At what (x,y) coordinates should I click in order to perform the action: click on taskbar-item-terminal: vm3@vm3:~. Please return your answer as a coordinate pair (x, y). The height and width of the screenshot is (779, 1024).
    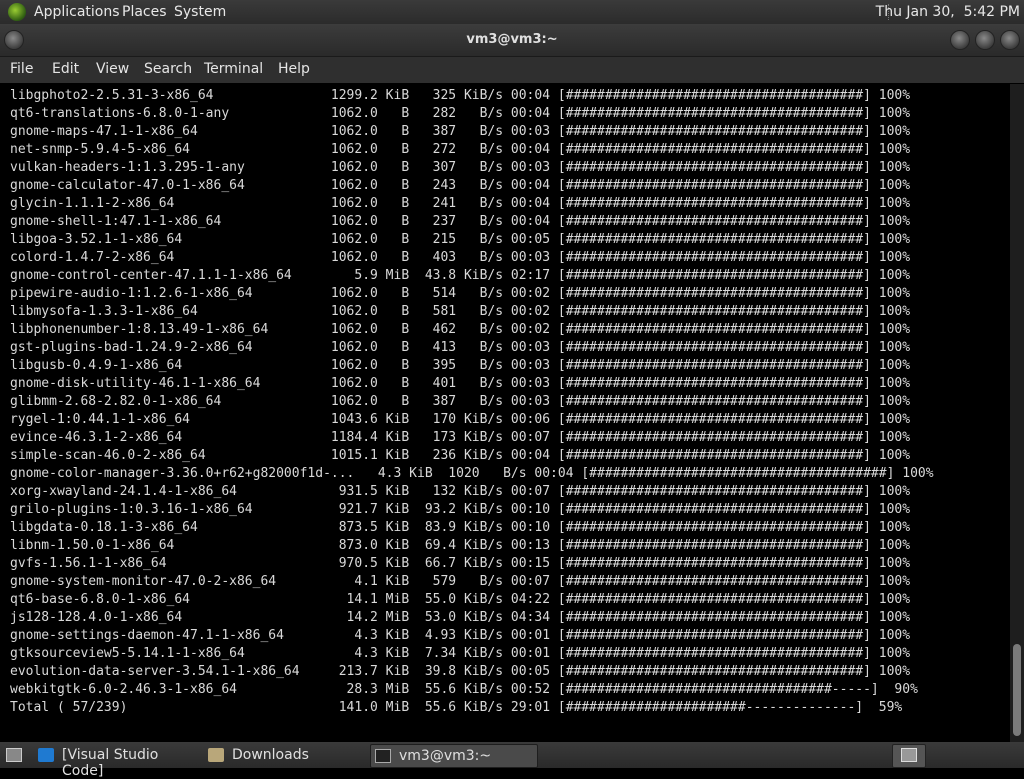
    Looking at the image, I should click on (454, 756).